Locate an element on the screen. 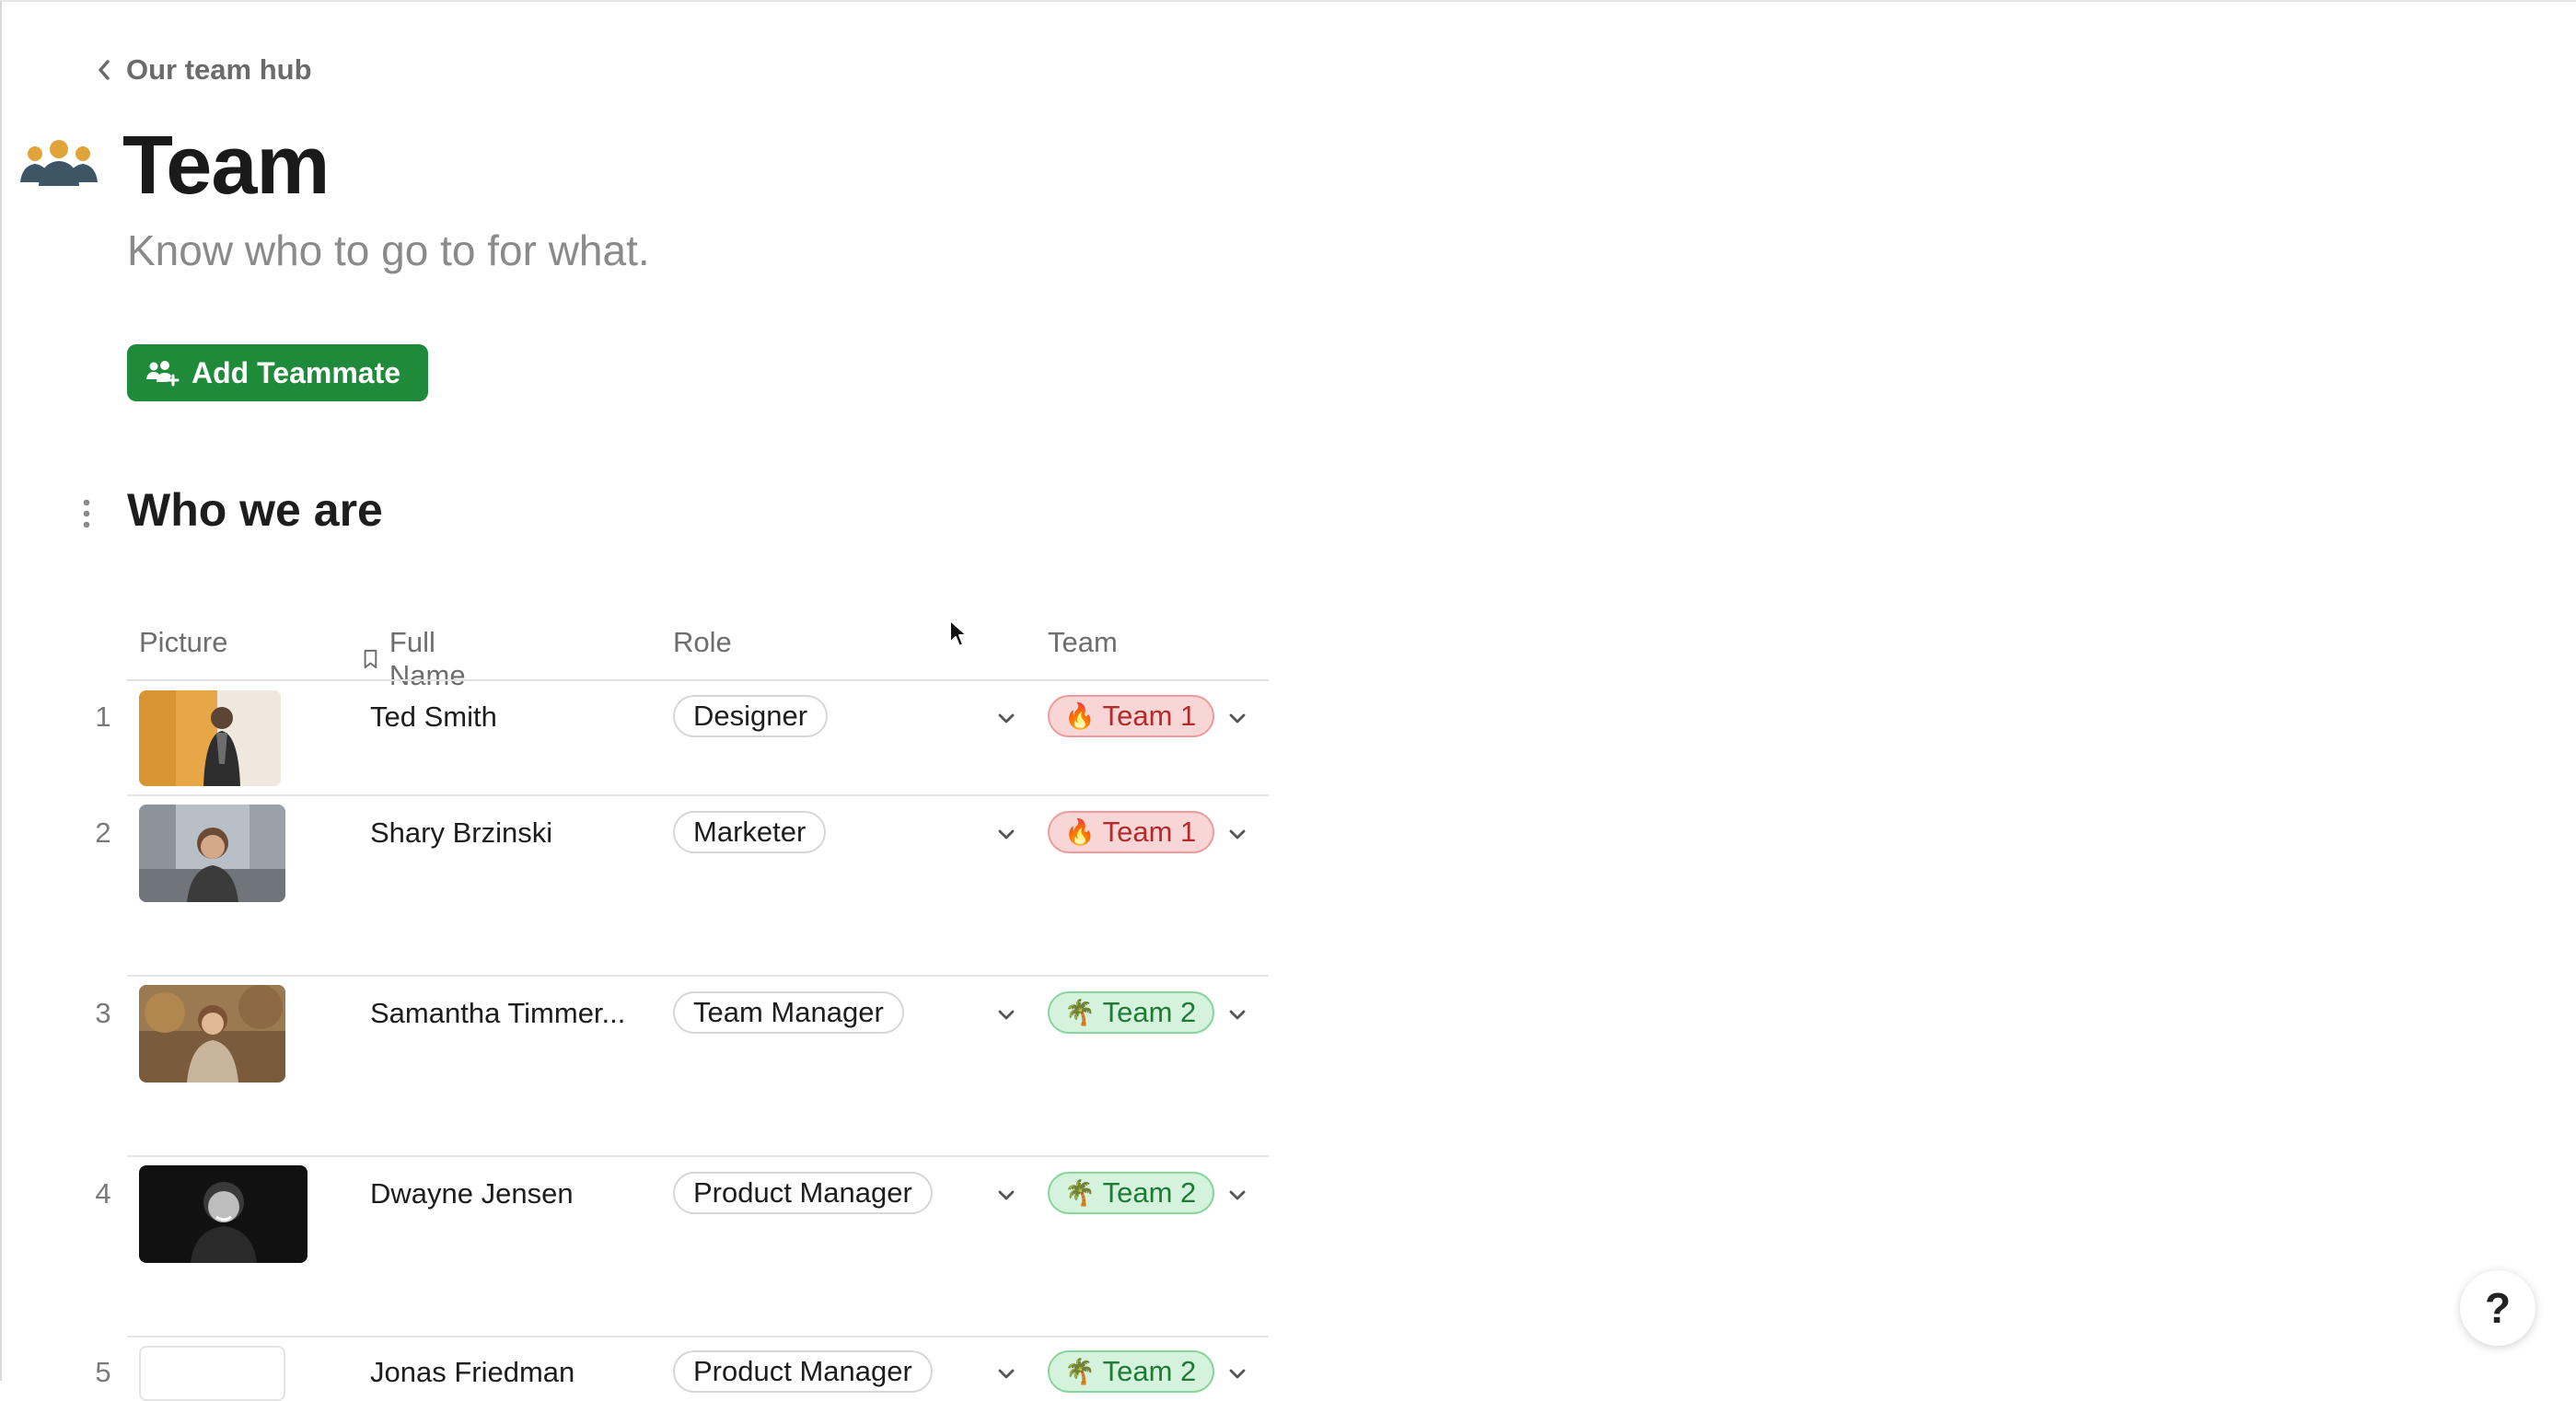  role-tag: Marketer is located at coordinates (750, 832).